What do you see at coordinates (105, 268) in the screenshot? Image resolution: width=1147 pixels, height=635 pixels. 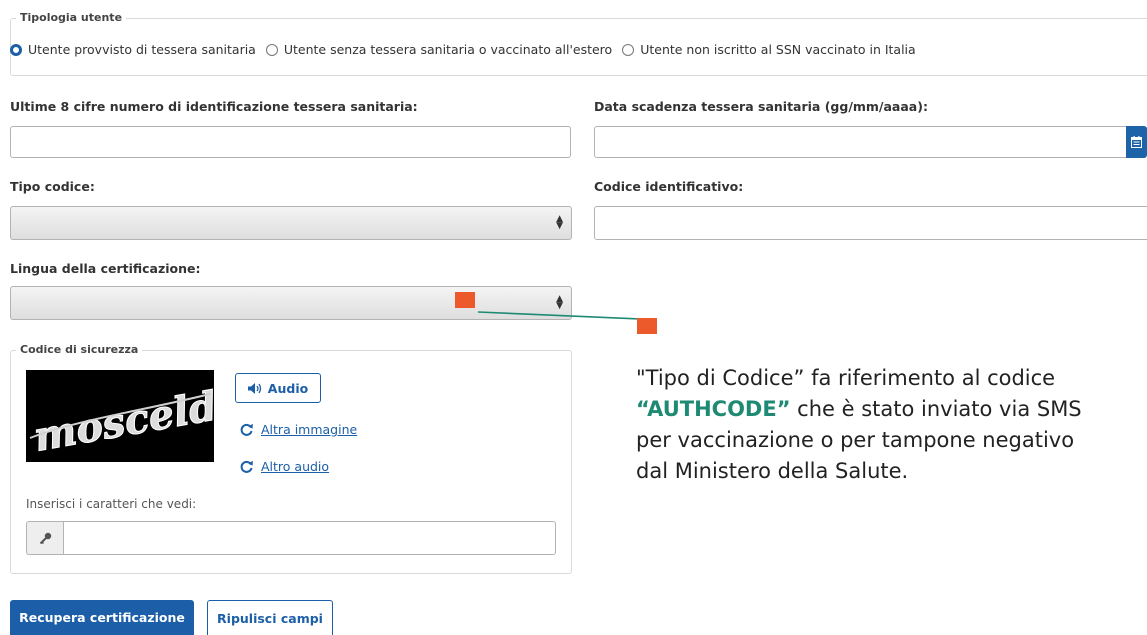 I see `language-label: Lingua della certificazione:` at bounding box center [105, 268].